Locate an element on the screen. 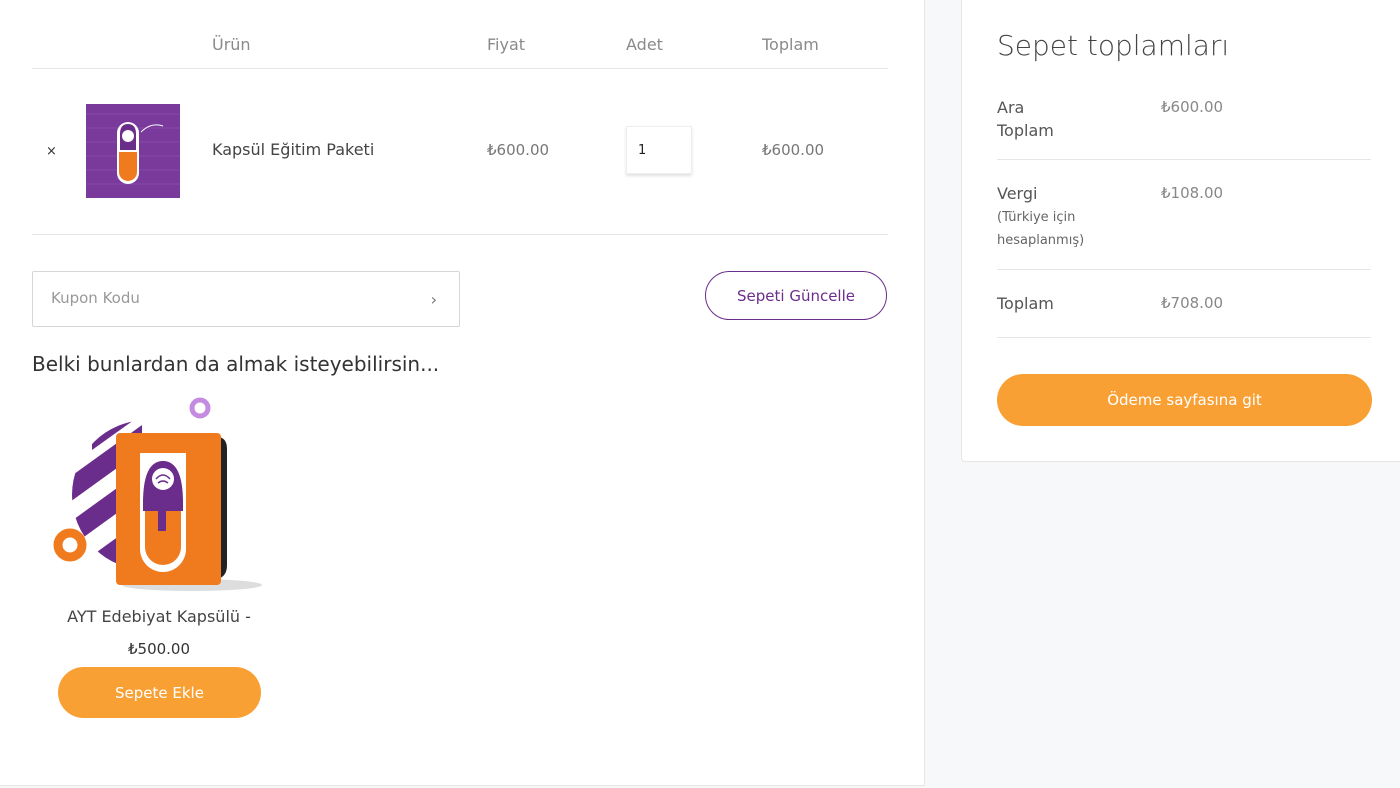 The height and width of the screenshot is (788, 1400). total-label: Toplam is located at coordinates (1025, 303).